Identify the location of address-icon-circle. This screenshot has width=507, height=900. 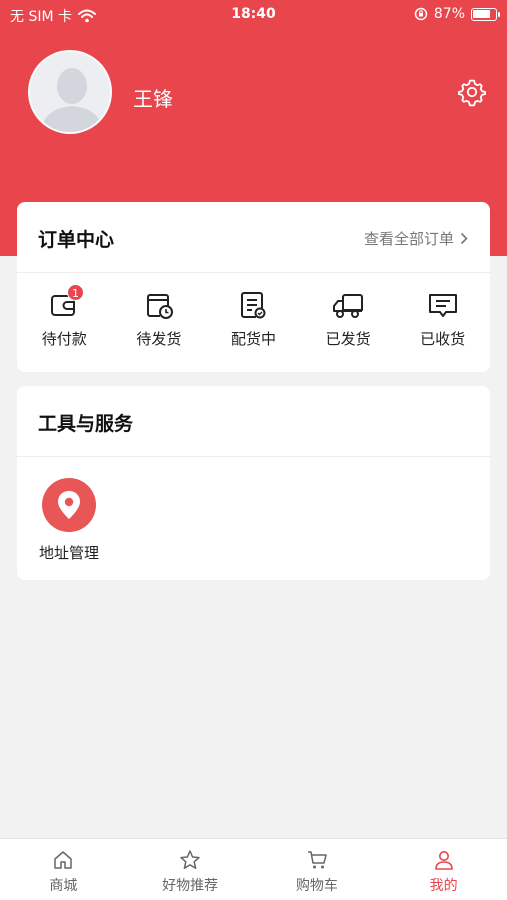
(69, 505).